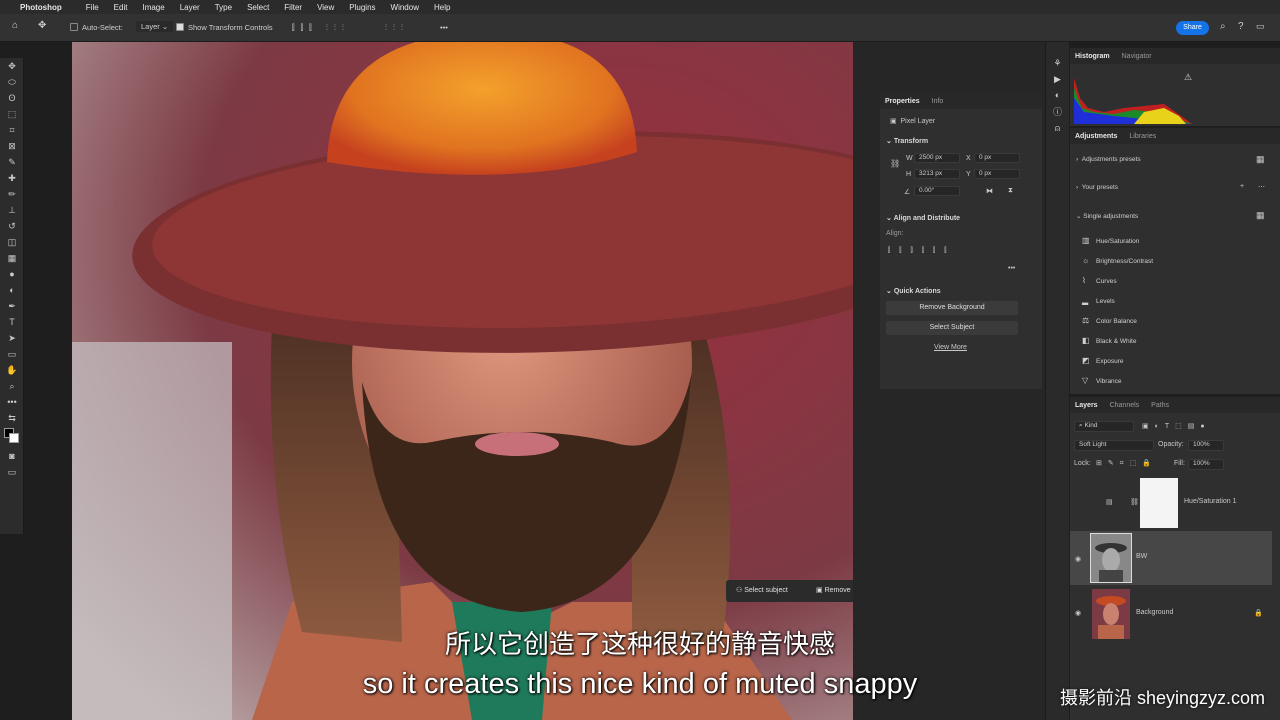  What do you see at coordinates (153, 7) in the screenshot?
I see `menu-image: Image` at bounding box center [153, 7].